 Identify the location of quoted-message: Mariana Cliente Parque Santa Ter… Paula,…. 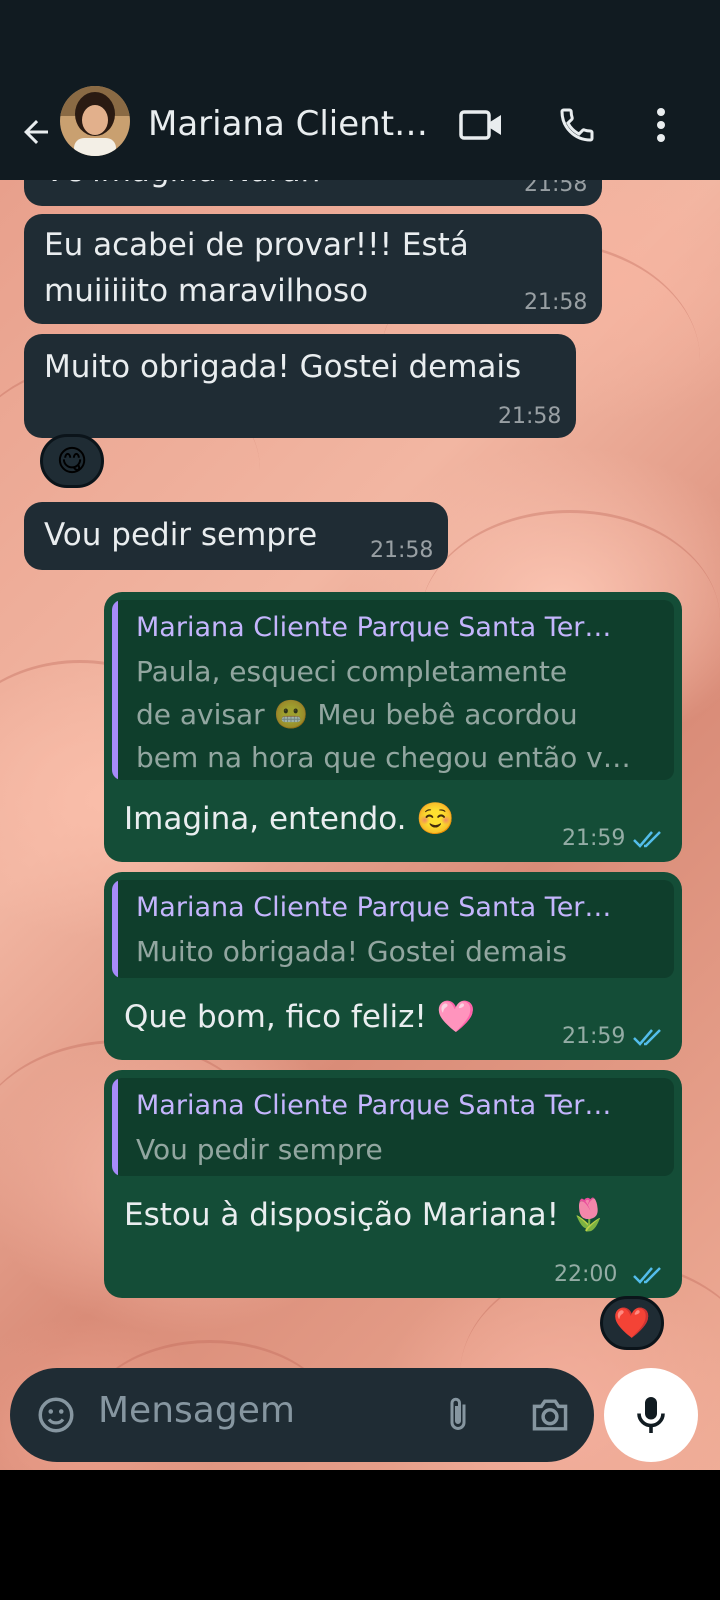
(393, 690).